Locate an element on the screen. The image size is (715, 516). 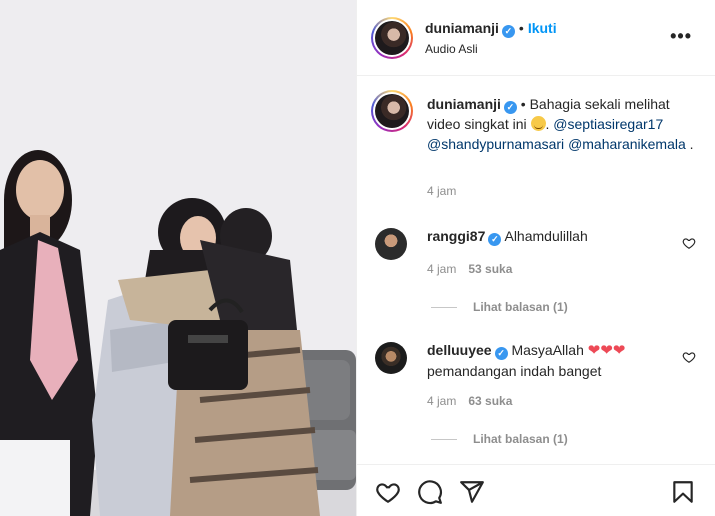
follow-button: Ikuti is located at coordinates (542, 28).